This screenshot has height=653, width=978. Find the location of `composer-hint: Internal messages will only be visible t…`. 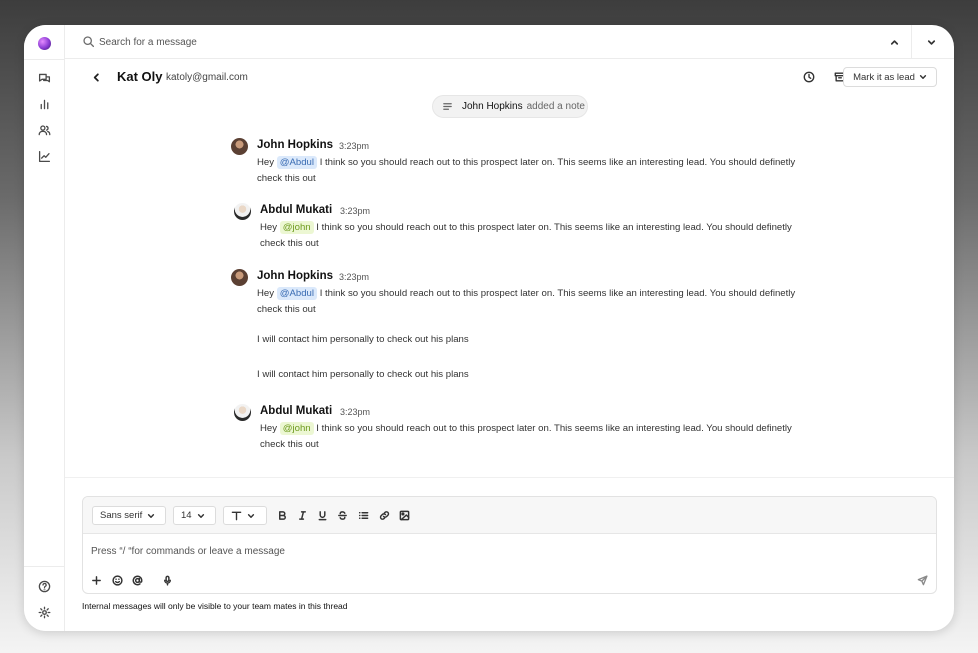

composer-hint: Internal messages will only be visible t… is located at coordinates (215, 606).